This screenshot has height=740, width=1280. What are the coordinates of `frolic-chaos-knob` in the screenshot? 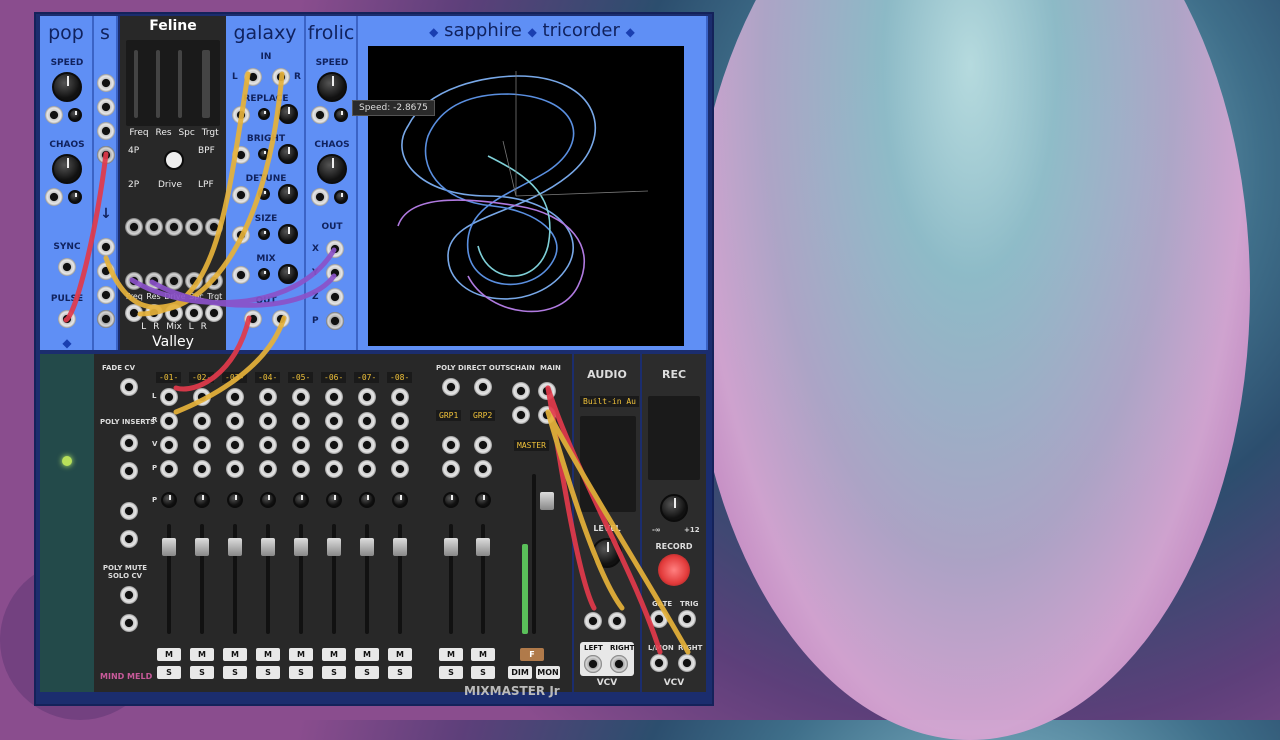 It's located at (332, 169).